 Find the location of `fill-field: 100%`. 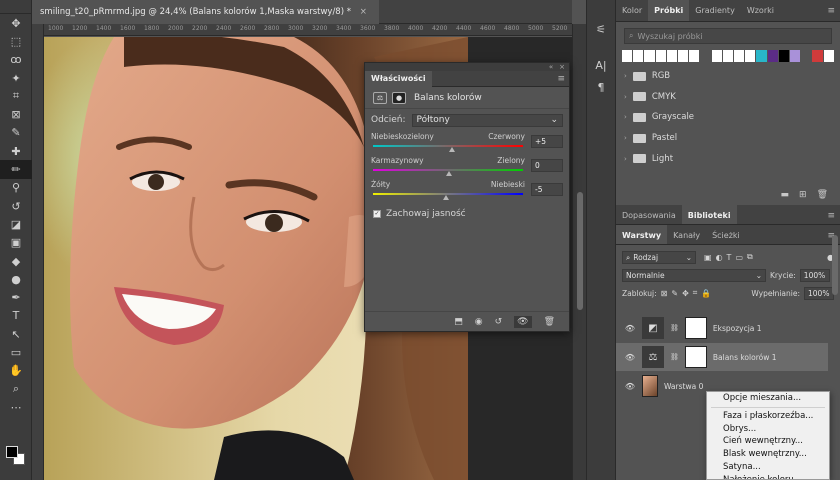

fill-field: 100% is located at coordinates (819, 293).